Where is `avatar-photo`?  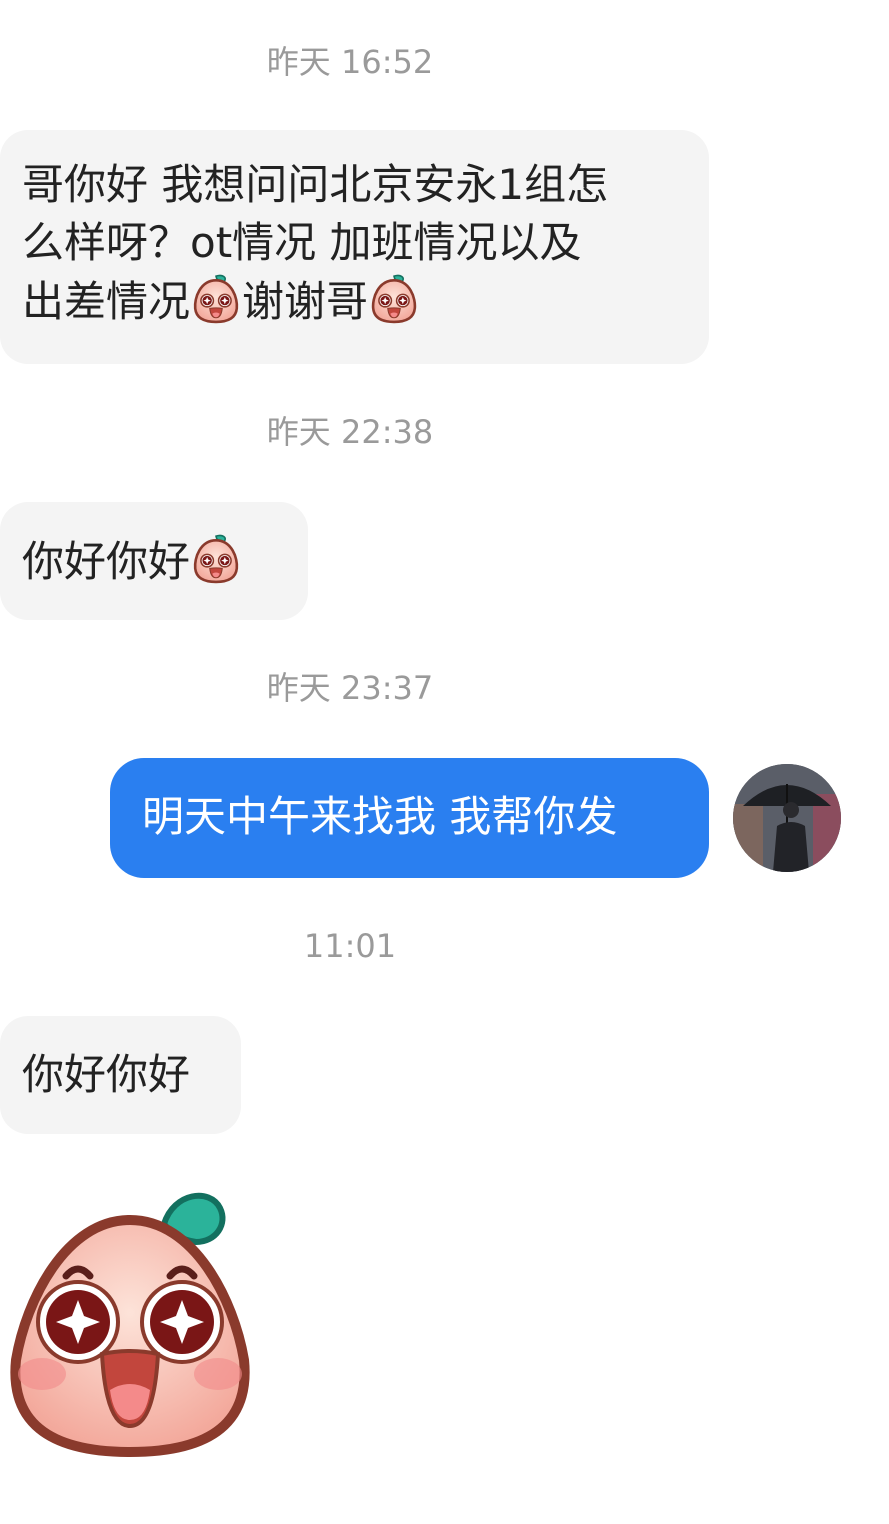
avatar-photo is located at coordinates (787, 818).